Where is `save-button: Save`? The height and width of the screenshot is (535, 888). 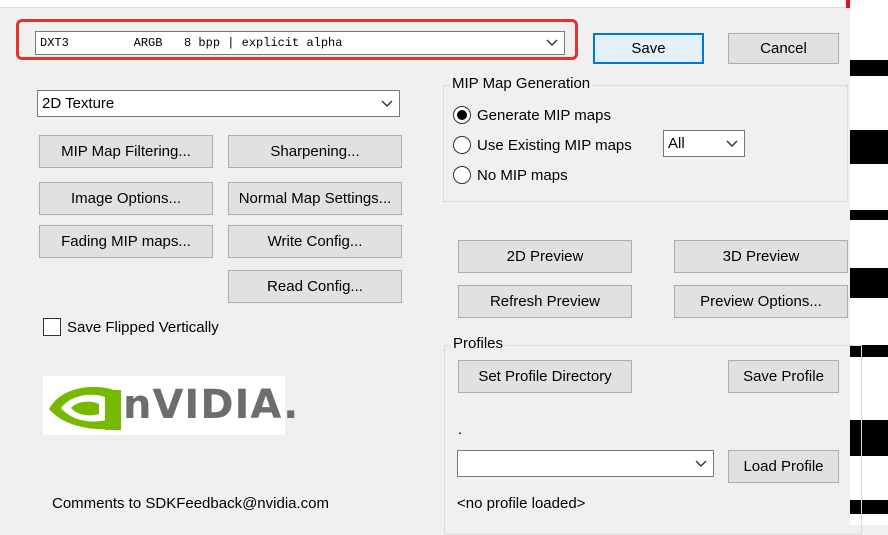 save-button: Save is located at coordinates (648, 48).